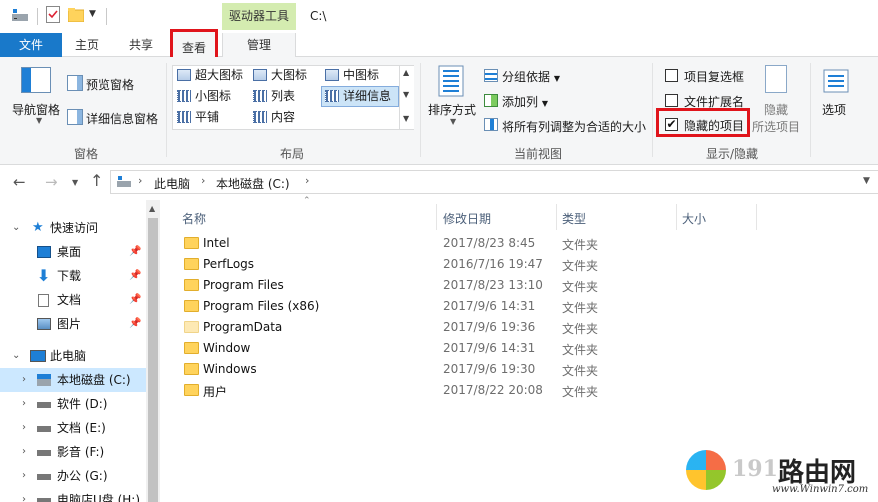  Describe the element at coordinates (510, 327) in the screenshot. I see `table-row: ProgramData 2017/9/6 19:36 文件夹` at that location.